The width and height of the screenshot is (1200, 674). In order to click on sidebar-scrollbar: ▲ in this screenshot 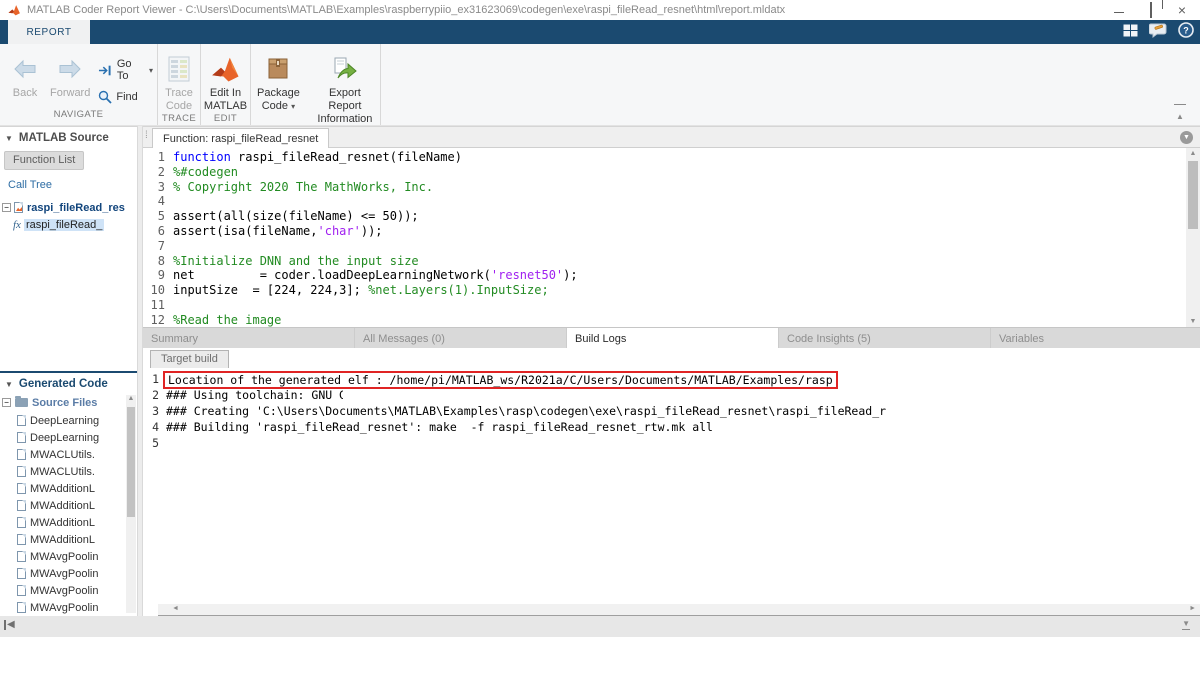, I will do `click(131, 504)`.